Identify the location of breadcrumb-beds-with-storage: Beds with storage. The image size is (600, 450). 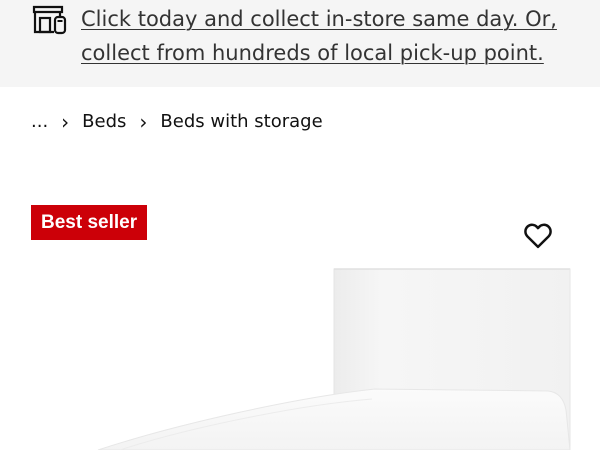
(241, 122).